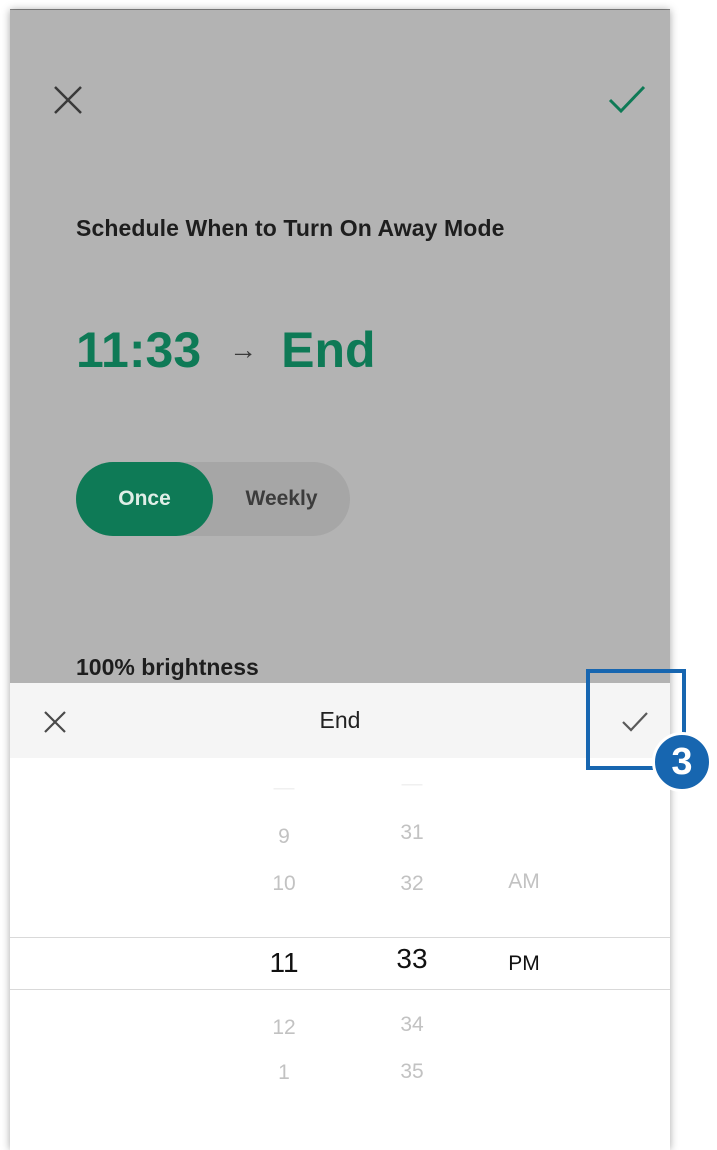 The height and width of the screenshot is (1150, 717). Describe the element at coordinates (682, 762) in the screenshot. I see `step-number-badge: 3` at that location.